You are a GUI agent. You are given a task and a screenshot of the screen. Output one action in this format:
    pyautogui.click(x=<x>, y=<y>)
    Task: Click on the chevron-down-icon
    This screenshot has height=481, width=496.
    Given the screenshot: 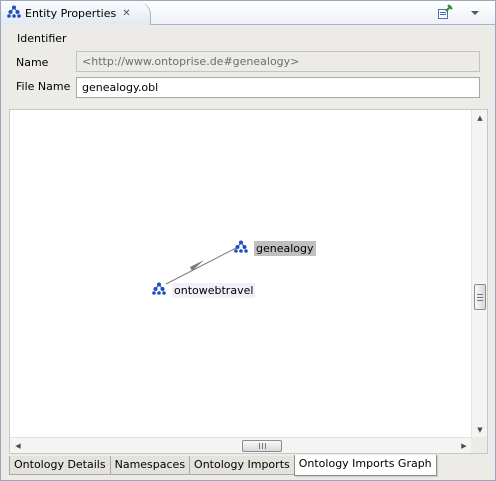 What is the action you would take?
    pyautogui.click(x=475, y=13)
    